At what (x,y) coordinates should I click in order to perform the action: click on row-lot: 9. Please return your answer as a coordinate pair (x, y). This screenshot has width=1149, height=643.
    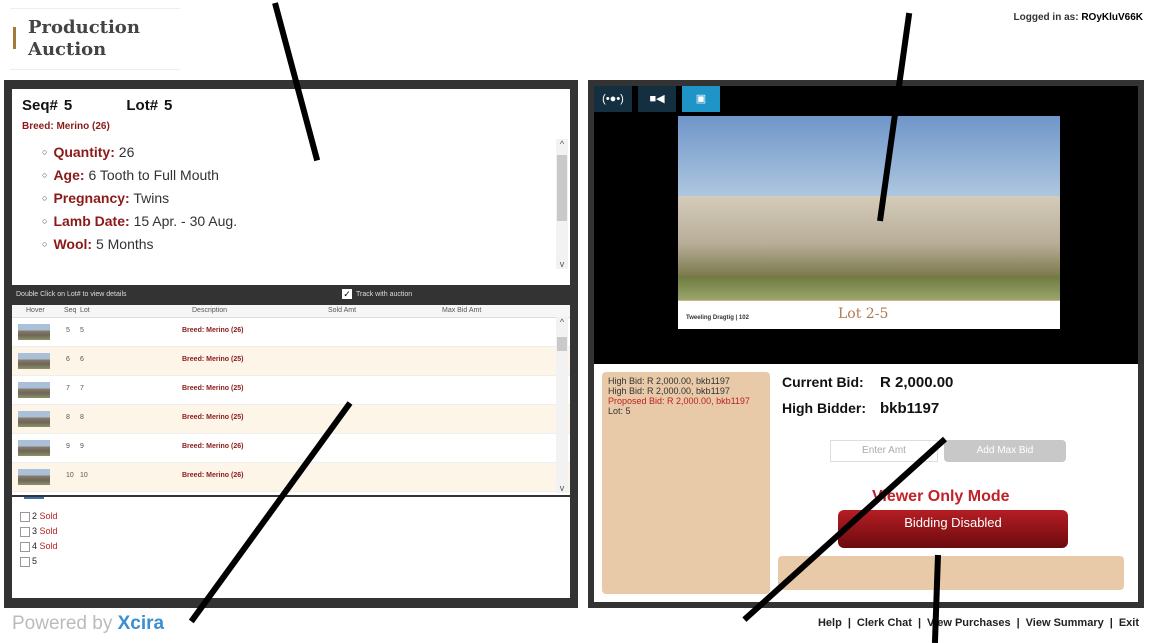
    Looking at the image, I should click on (82, 446).